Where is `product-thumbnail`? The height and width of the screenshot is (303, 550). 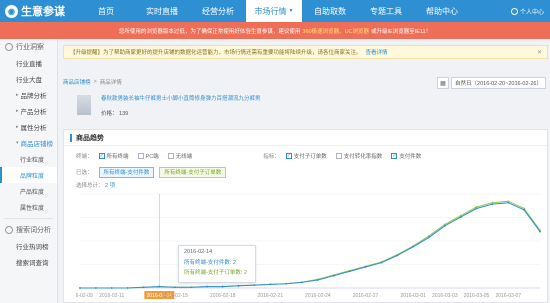
product-thumbnail is located at coordinates (84, 105).